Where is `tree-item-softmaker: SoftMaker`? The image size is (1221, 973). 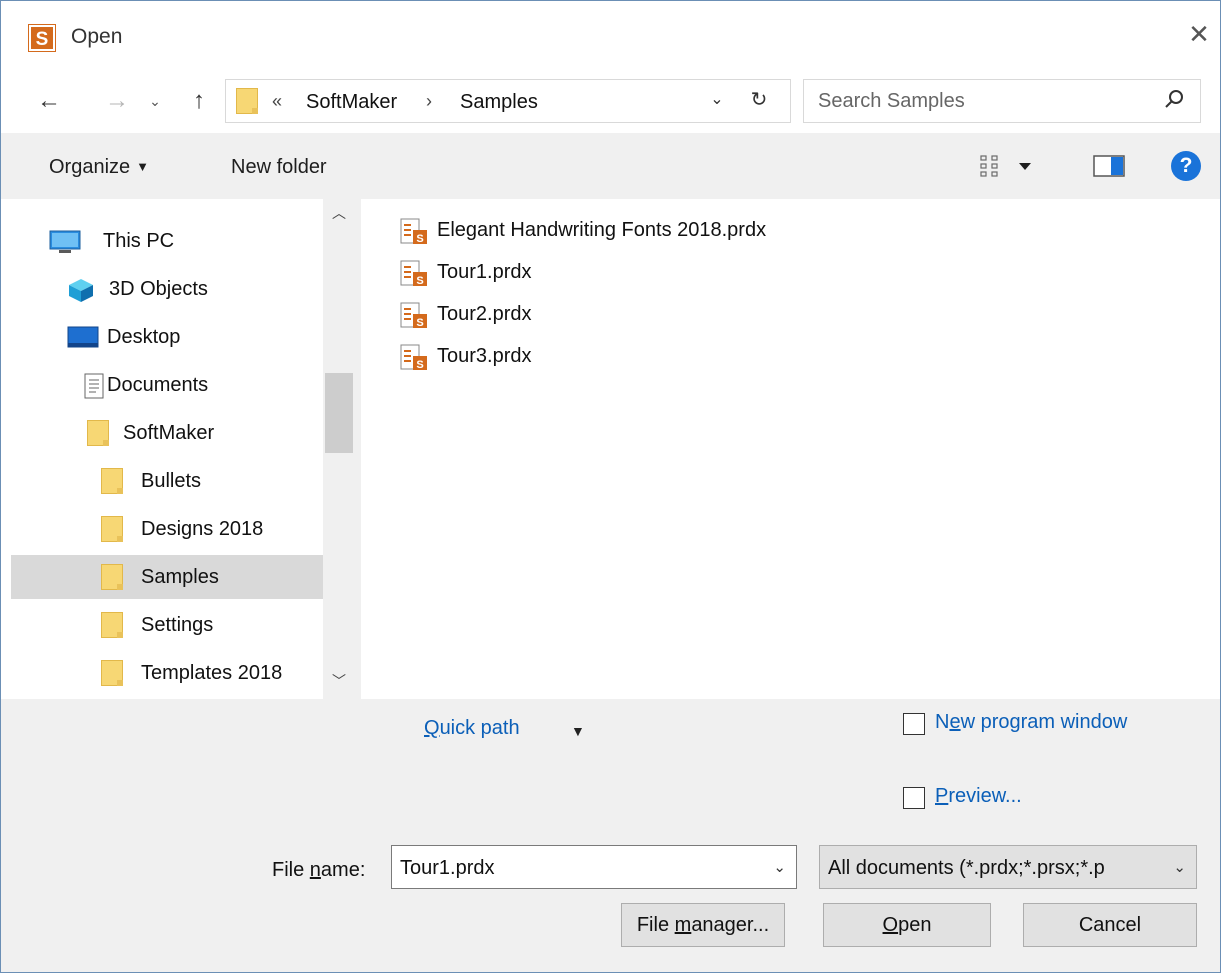
tree-item-softmaker: SoftMaker is located at coordinates (167, 433).